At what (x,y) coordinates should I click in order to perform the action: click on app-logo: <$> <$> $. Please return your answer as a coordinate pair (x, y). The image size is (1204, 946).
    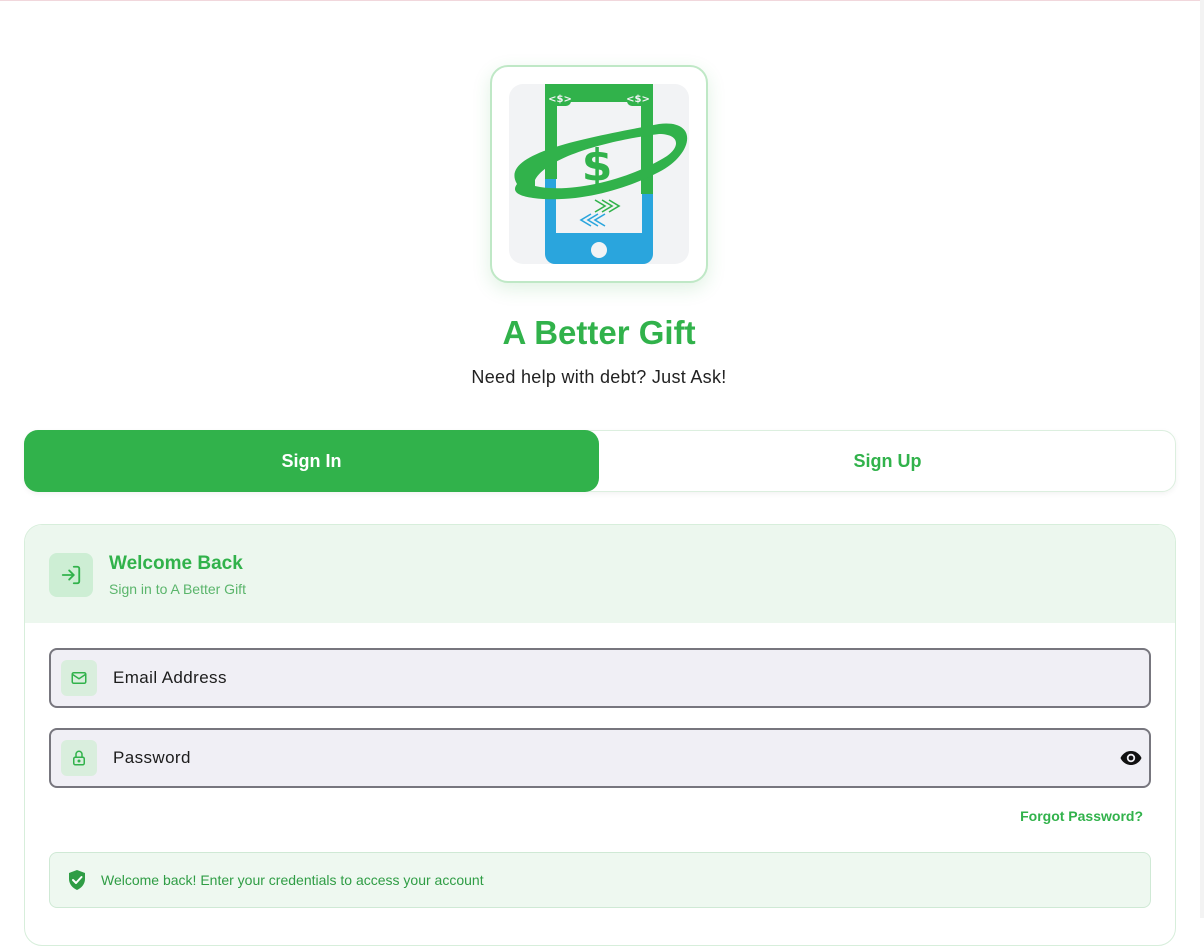
    Looking at the image, I should click on (599, 174).